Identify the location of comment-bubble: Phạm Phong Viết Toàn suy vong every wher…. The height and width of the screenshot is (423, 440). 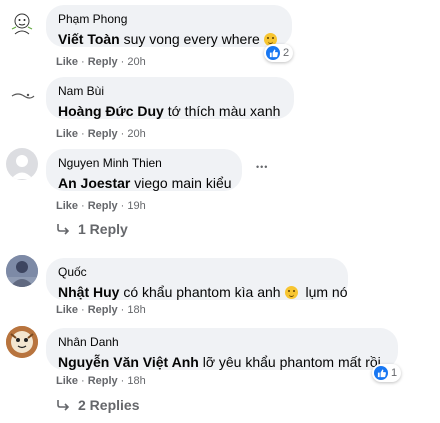
(169, 26).